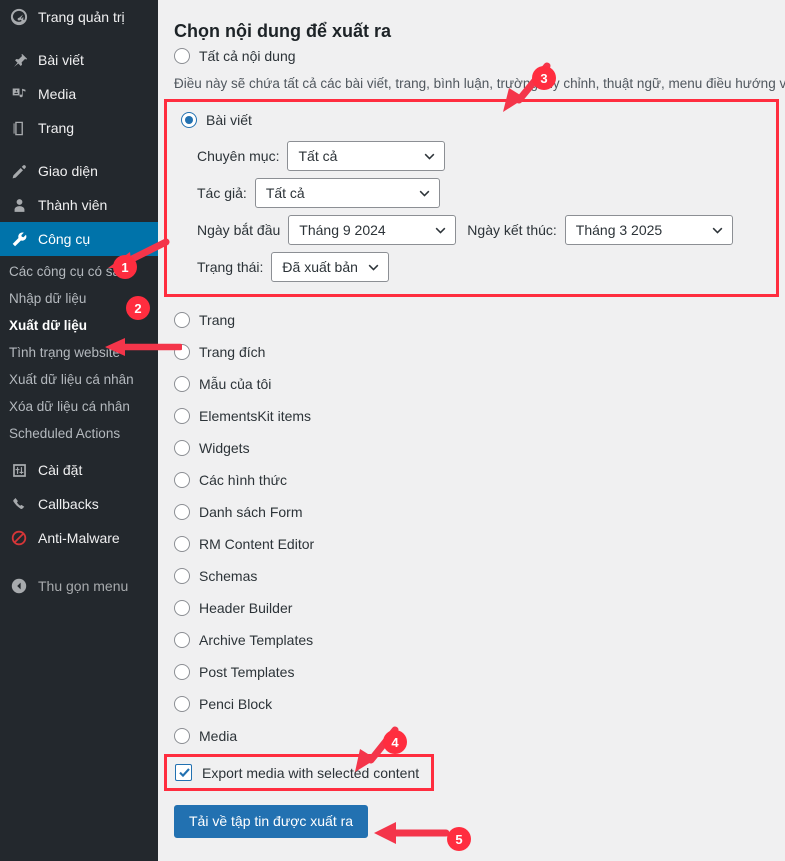 Image resolution: width=785 pixels, height=861 pixels. What do you see at coordinates (479, 576) in the screenshot?
I see `list-item: Schemas` at bounding box center [479, 576].